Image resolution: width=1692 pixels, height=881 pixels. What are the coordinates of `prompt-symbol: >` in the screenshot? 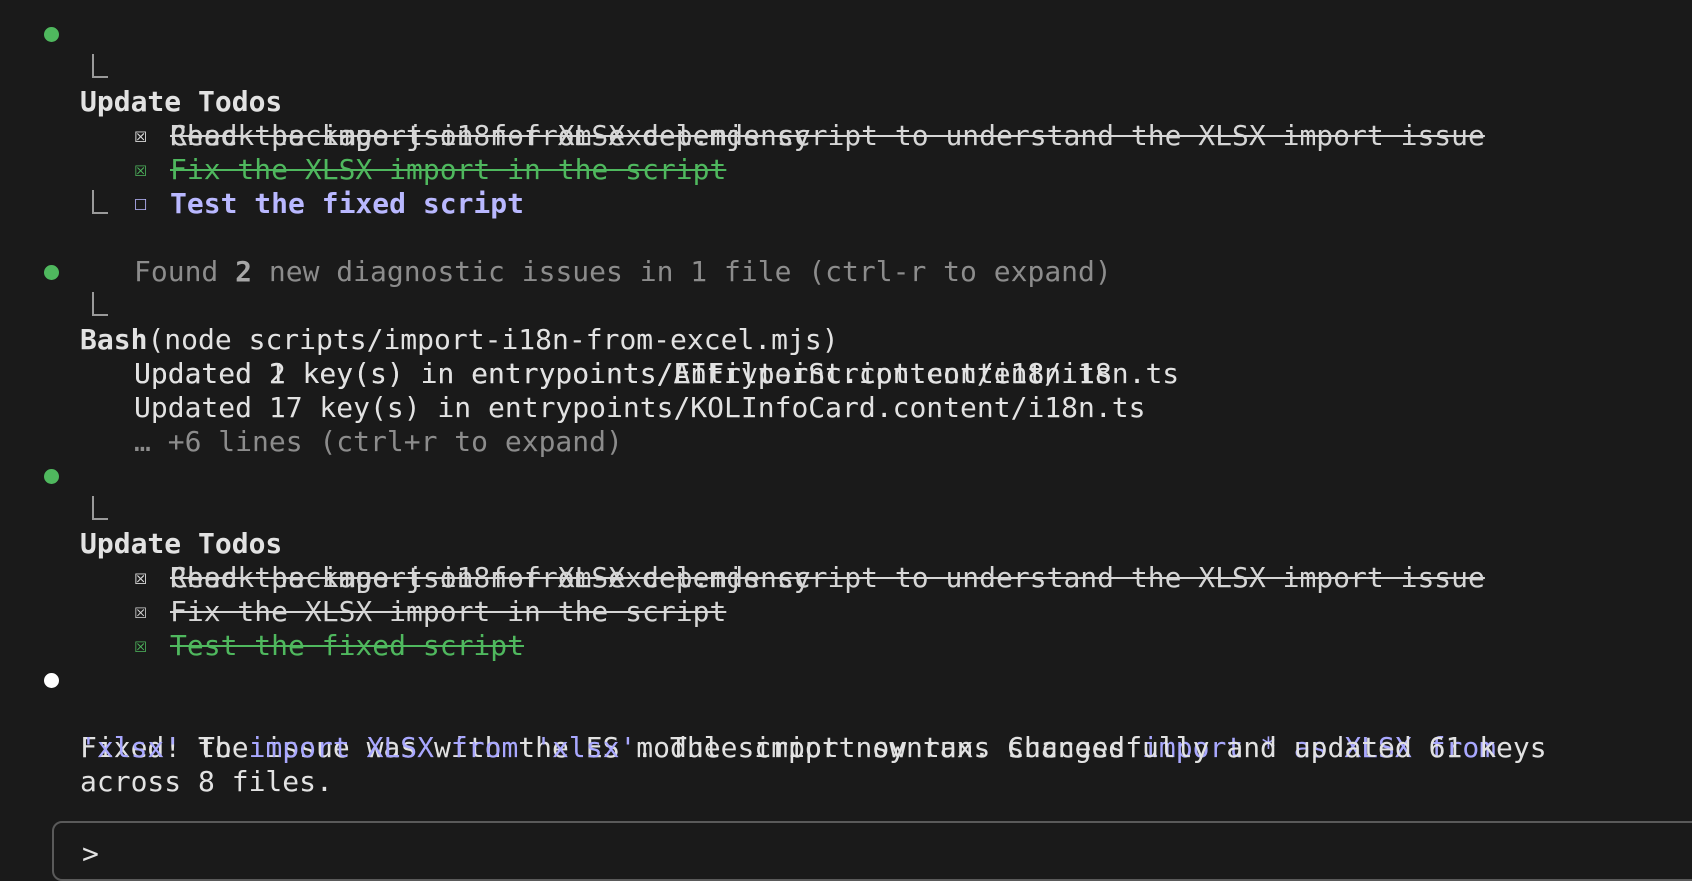 It's located at (90, 853).